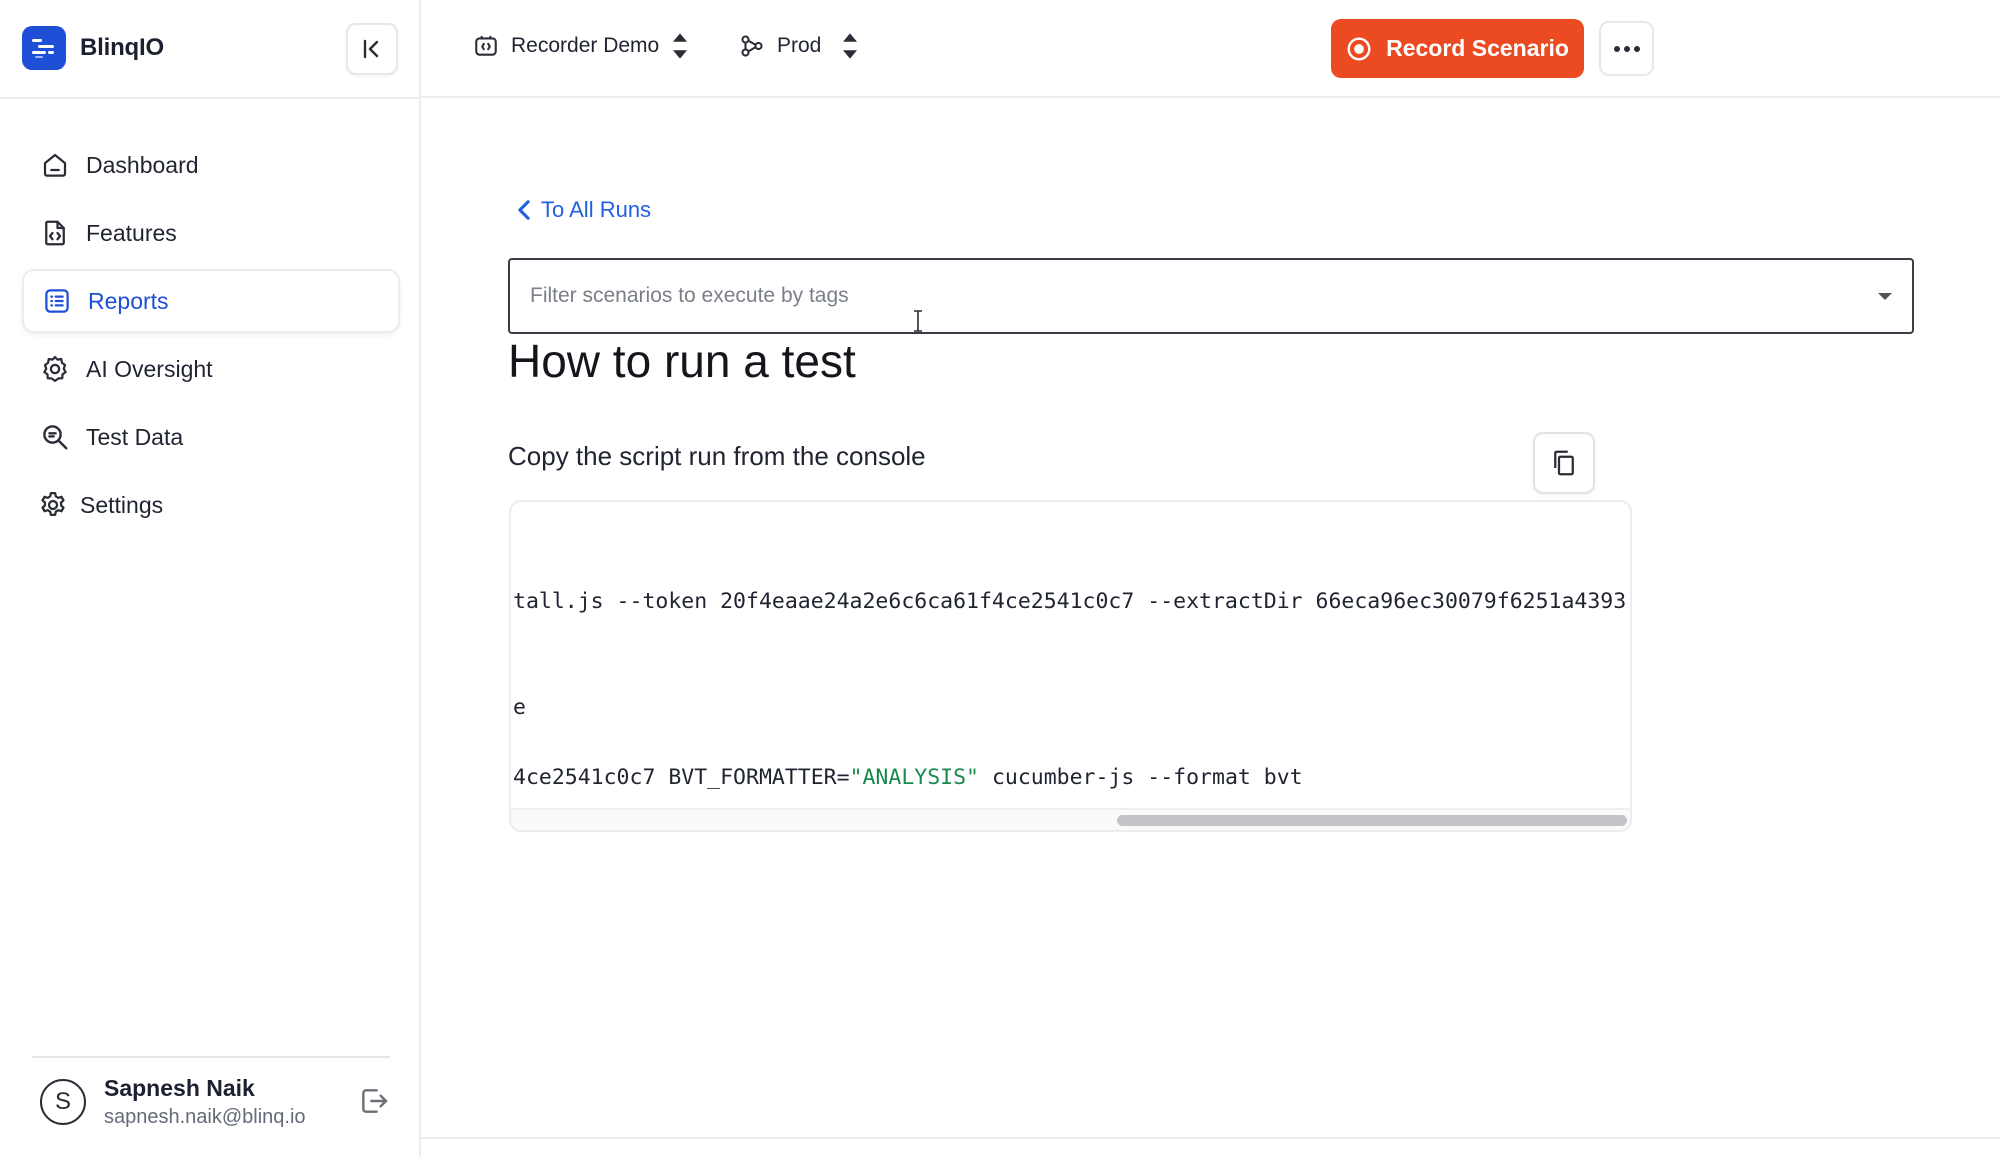 This screenshot has height=1157, width=2000. Describe the element at coordinates (1359, 48) in the screenshot. I see `record-icon` at that location.